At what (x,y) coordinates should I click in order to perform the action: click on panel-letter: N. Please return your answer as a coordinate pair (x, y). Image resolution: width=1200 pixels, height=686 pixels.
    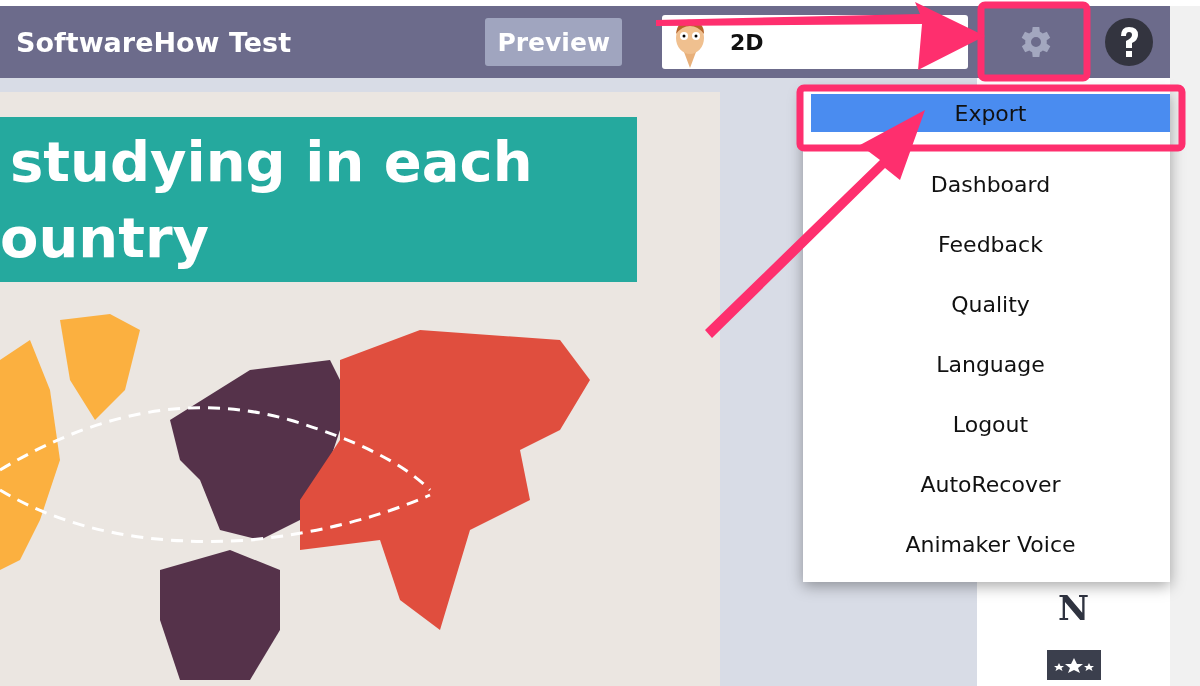
    Looking at the image, I should click on (1073, 608).